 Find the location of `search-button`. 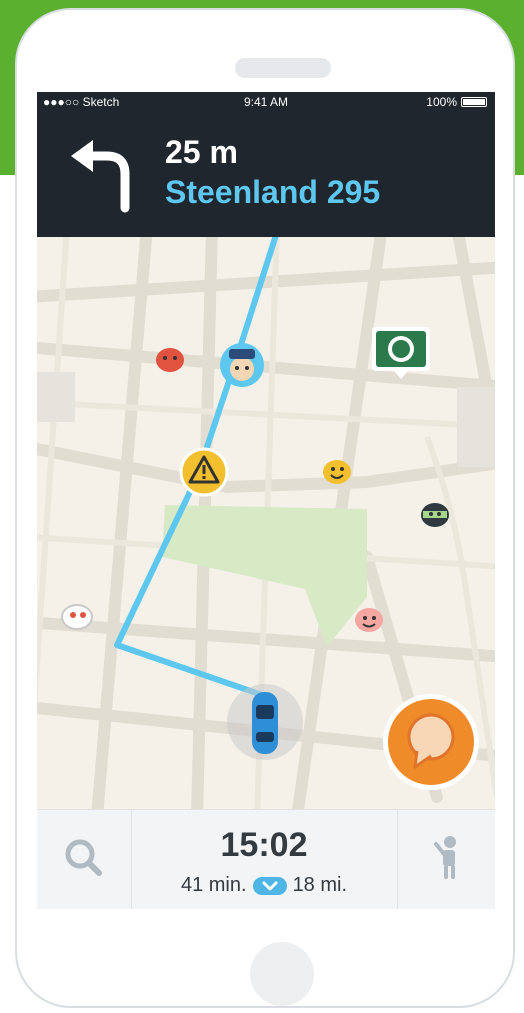

search-button is located at coordinates (84, 859).